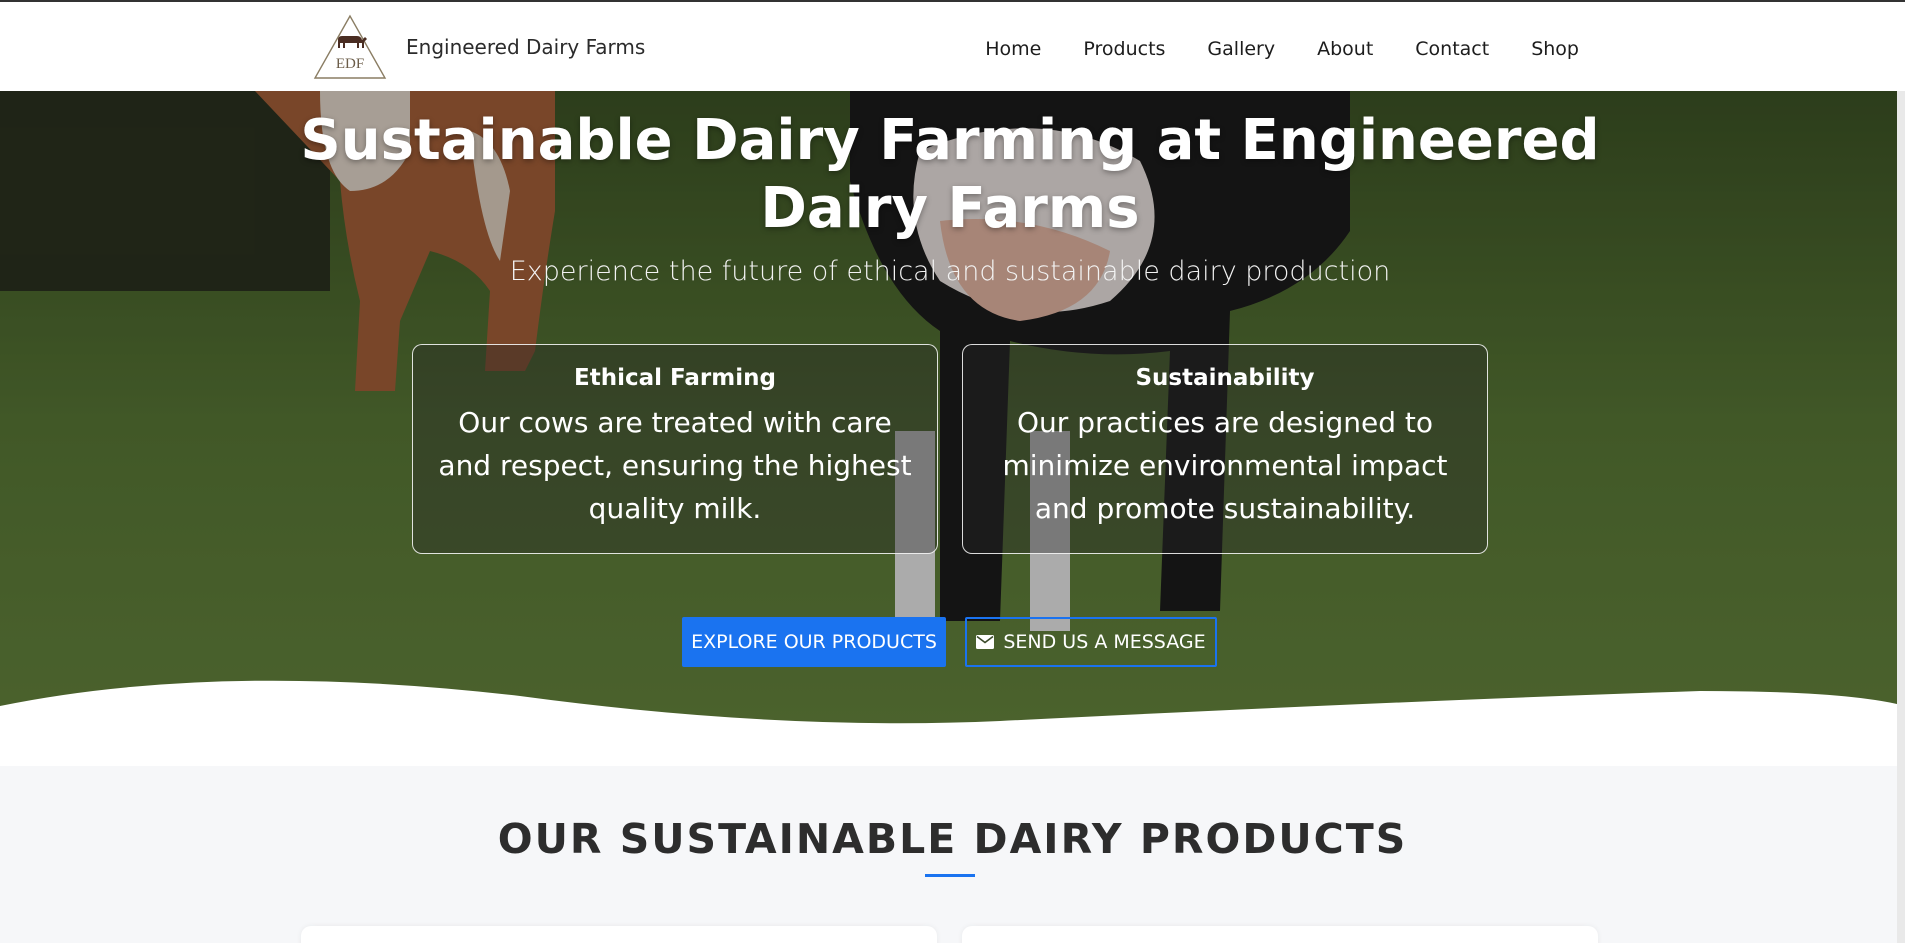 This screenshot has width=1905, height=943. What do you see at coordinates (1282, 49) in the screenshot?
I see `main-nav: Home Products Gallery About Contact Shop` at bounding box center [1282, 49].